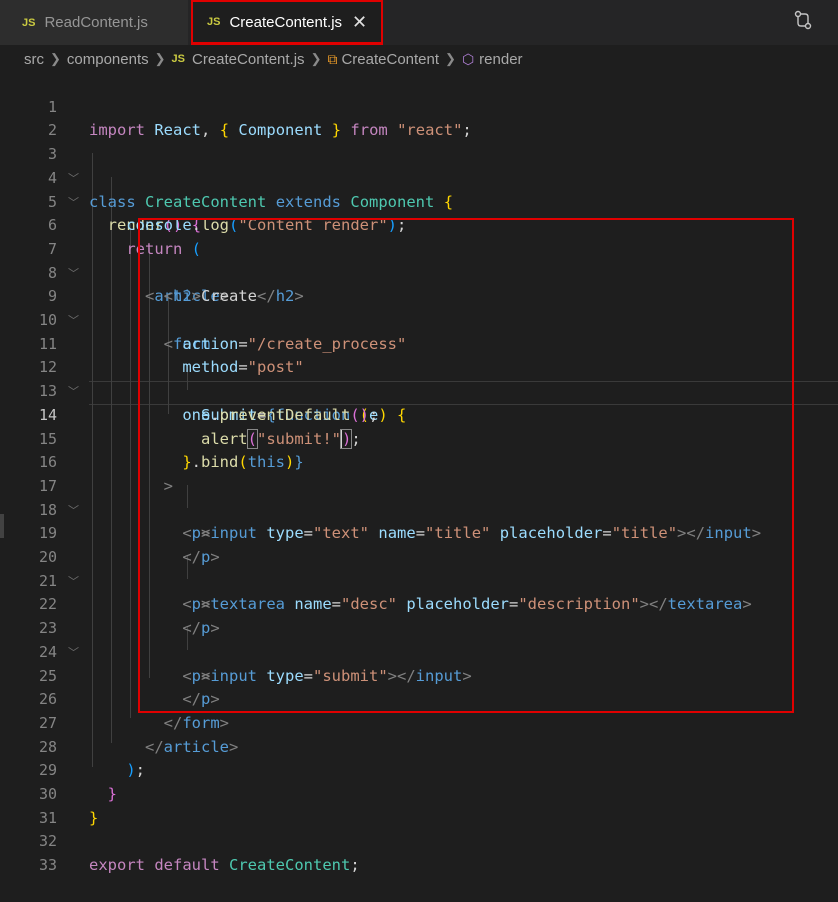 The width and height of the screenshot is (838, 902). Describe the element at coordinates (390, 59) in the screenshot. I see `breadcrumb-item-class: CreateContent` at that location.